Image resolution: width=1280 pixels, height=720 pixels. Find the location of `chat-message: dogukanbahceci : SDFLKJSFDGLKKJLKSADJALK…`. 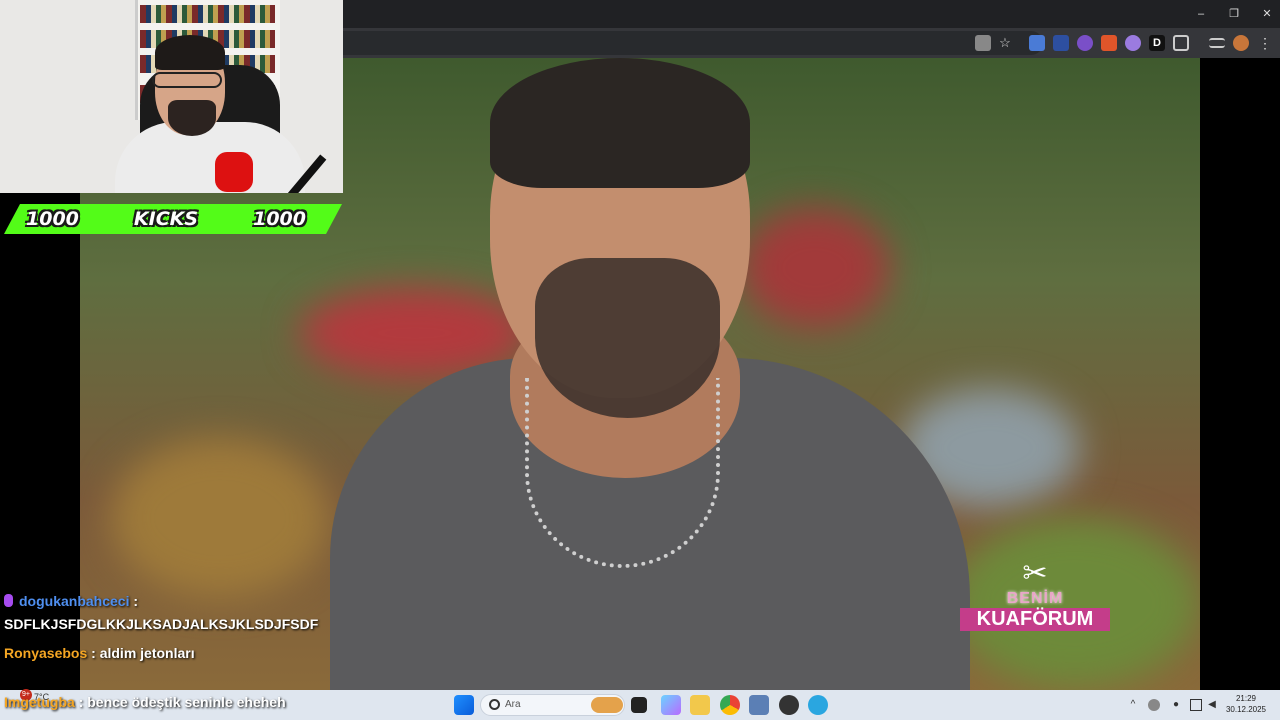

chat-message: dogukanbahceci : SDFLKJSFDGLKKJLKSADJALK… is located at coordinates (164, 613).